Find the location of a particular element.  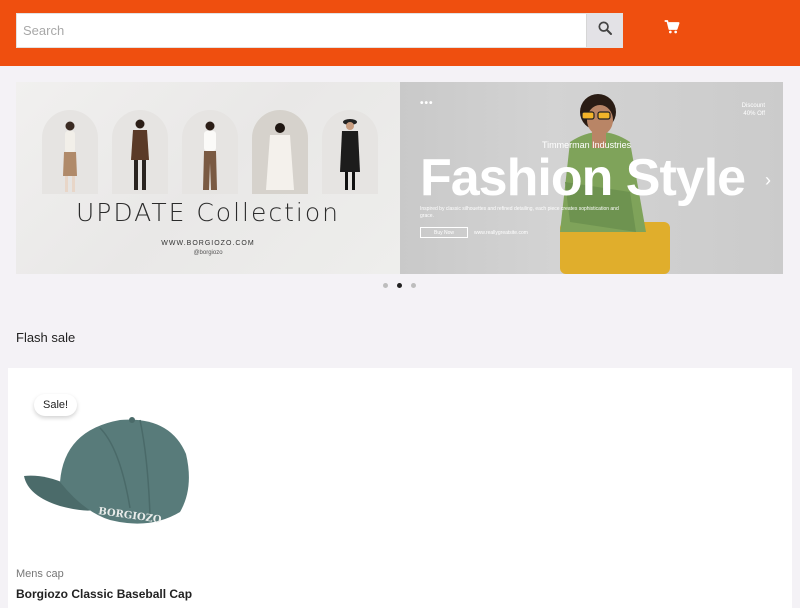

banner-discount: Discount 40% Off is located at coordinates (753, 110).